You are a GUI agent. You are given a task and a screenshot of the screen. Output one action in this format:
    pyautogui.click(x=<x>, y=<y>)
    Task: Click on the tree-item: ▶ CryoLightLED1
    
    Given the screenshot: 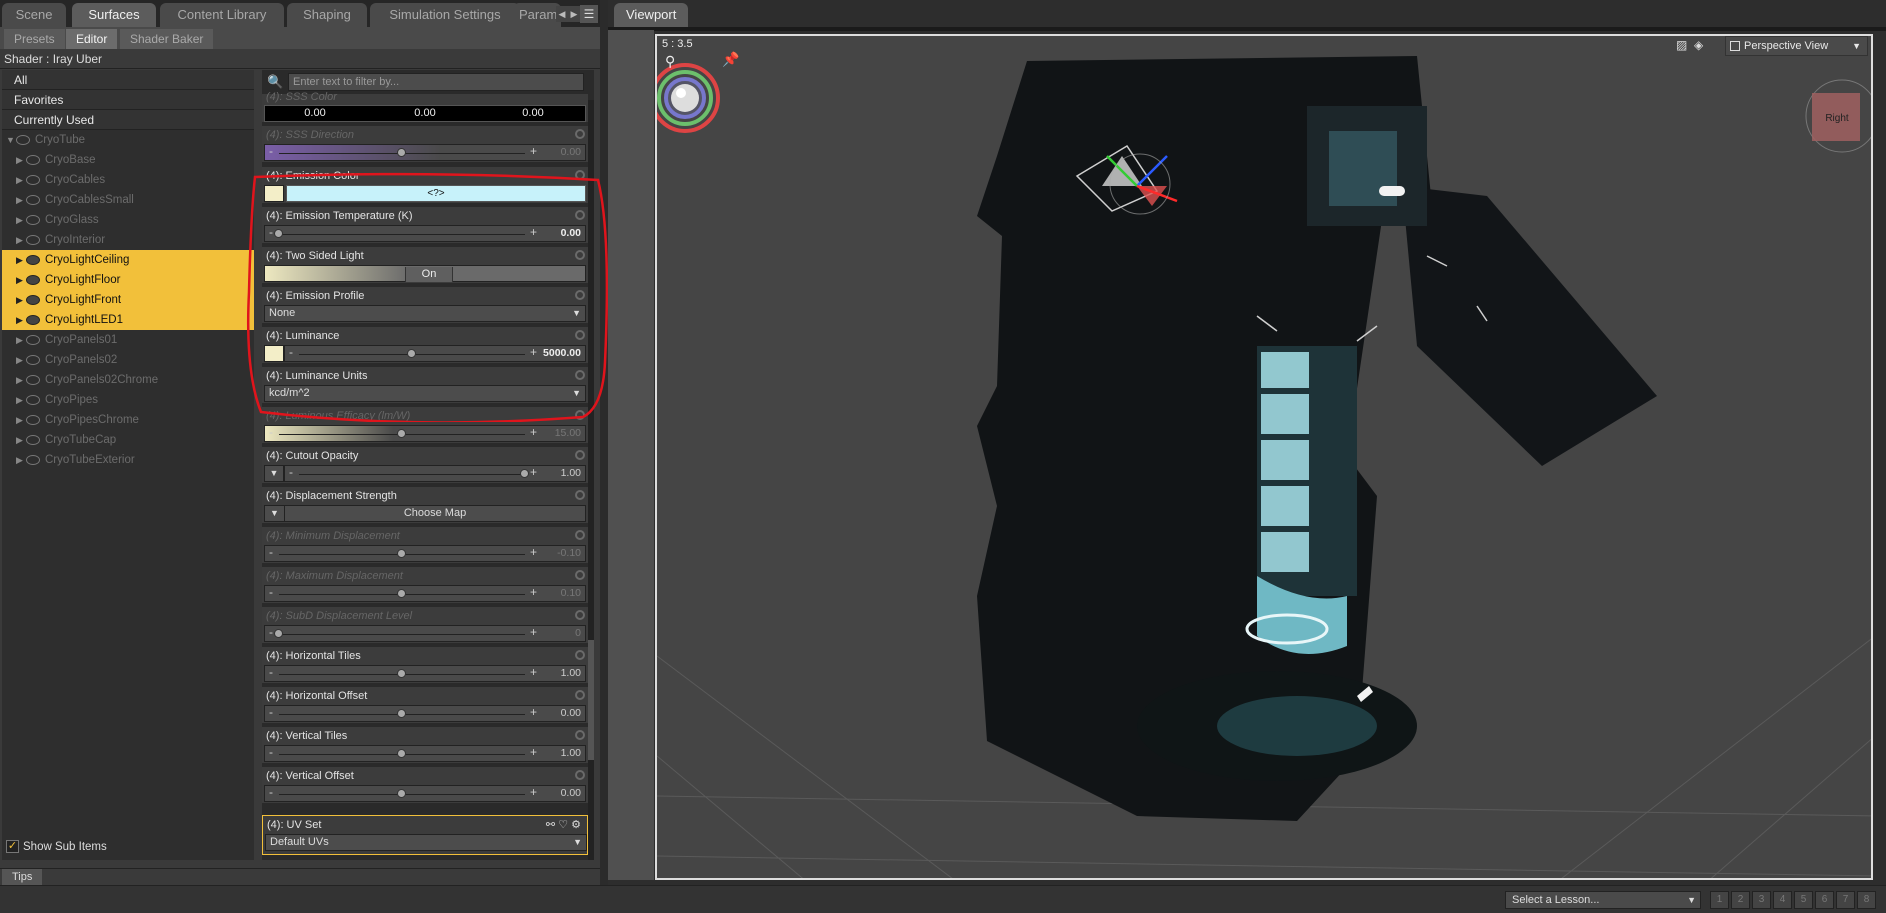 What is the action you would take?
    pyautogui.click(x=128, y=320)
    